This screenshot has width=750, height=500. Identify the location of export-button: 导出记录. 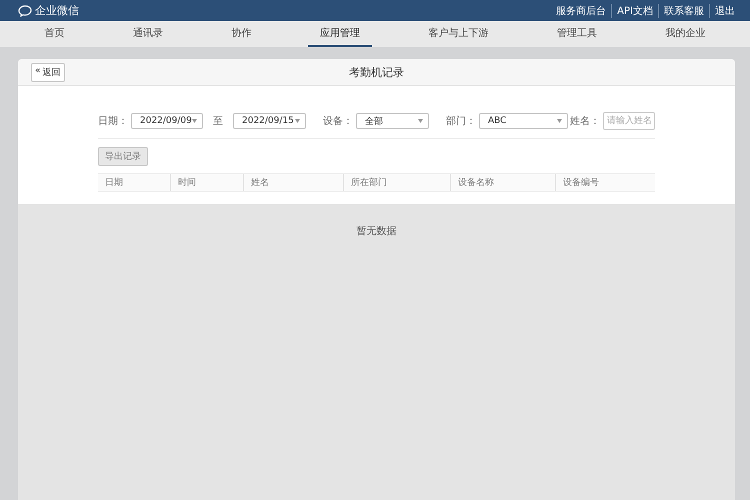
(123, 156).